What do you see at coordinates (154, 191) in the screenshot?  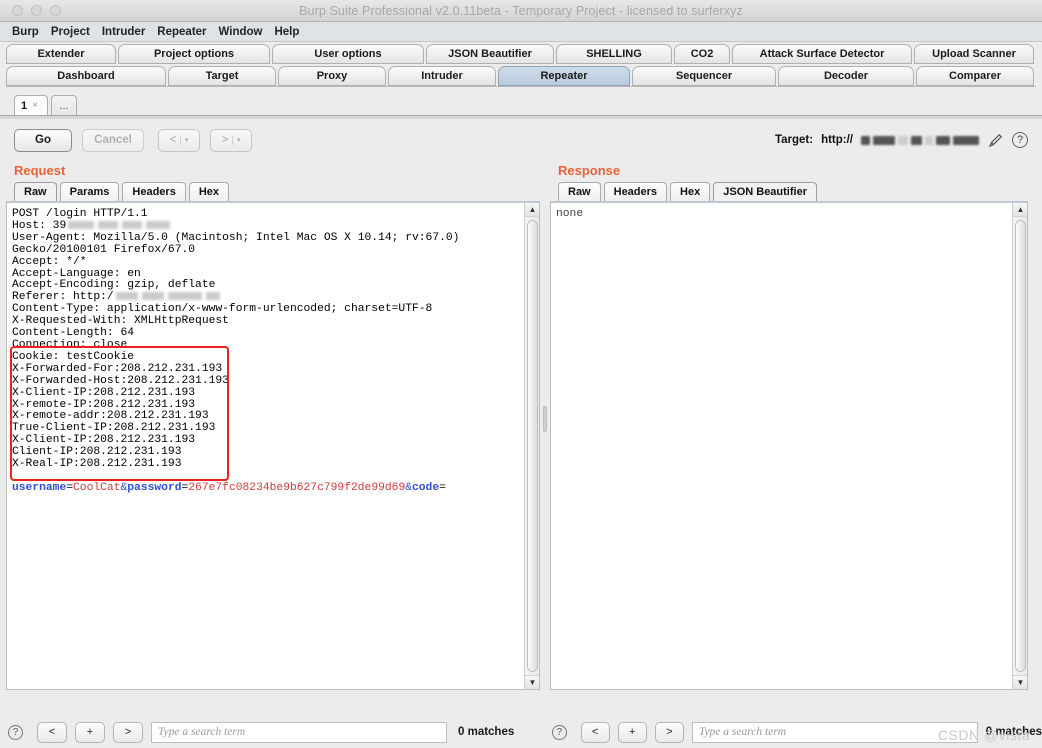 I see `request-tab-headers: Headers` at bounding box center [154, 191].